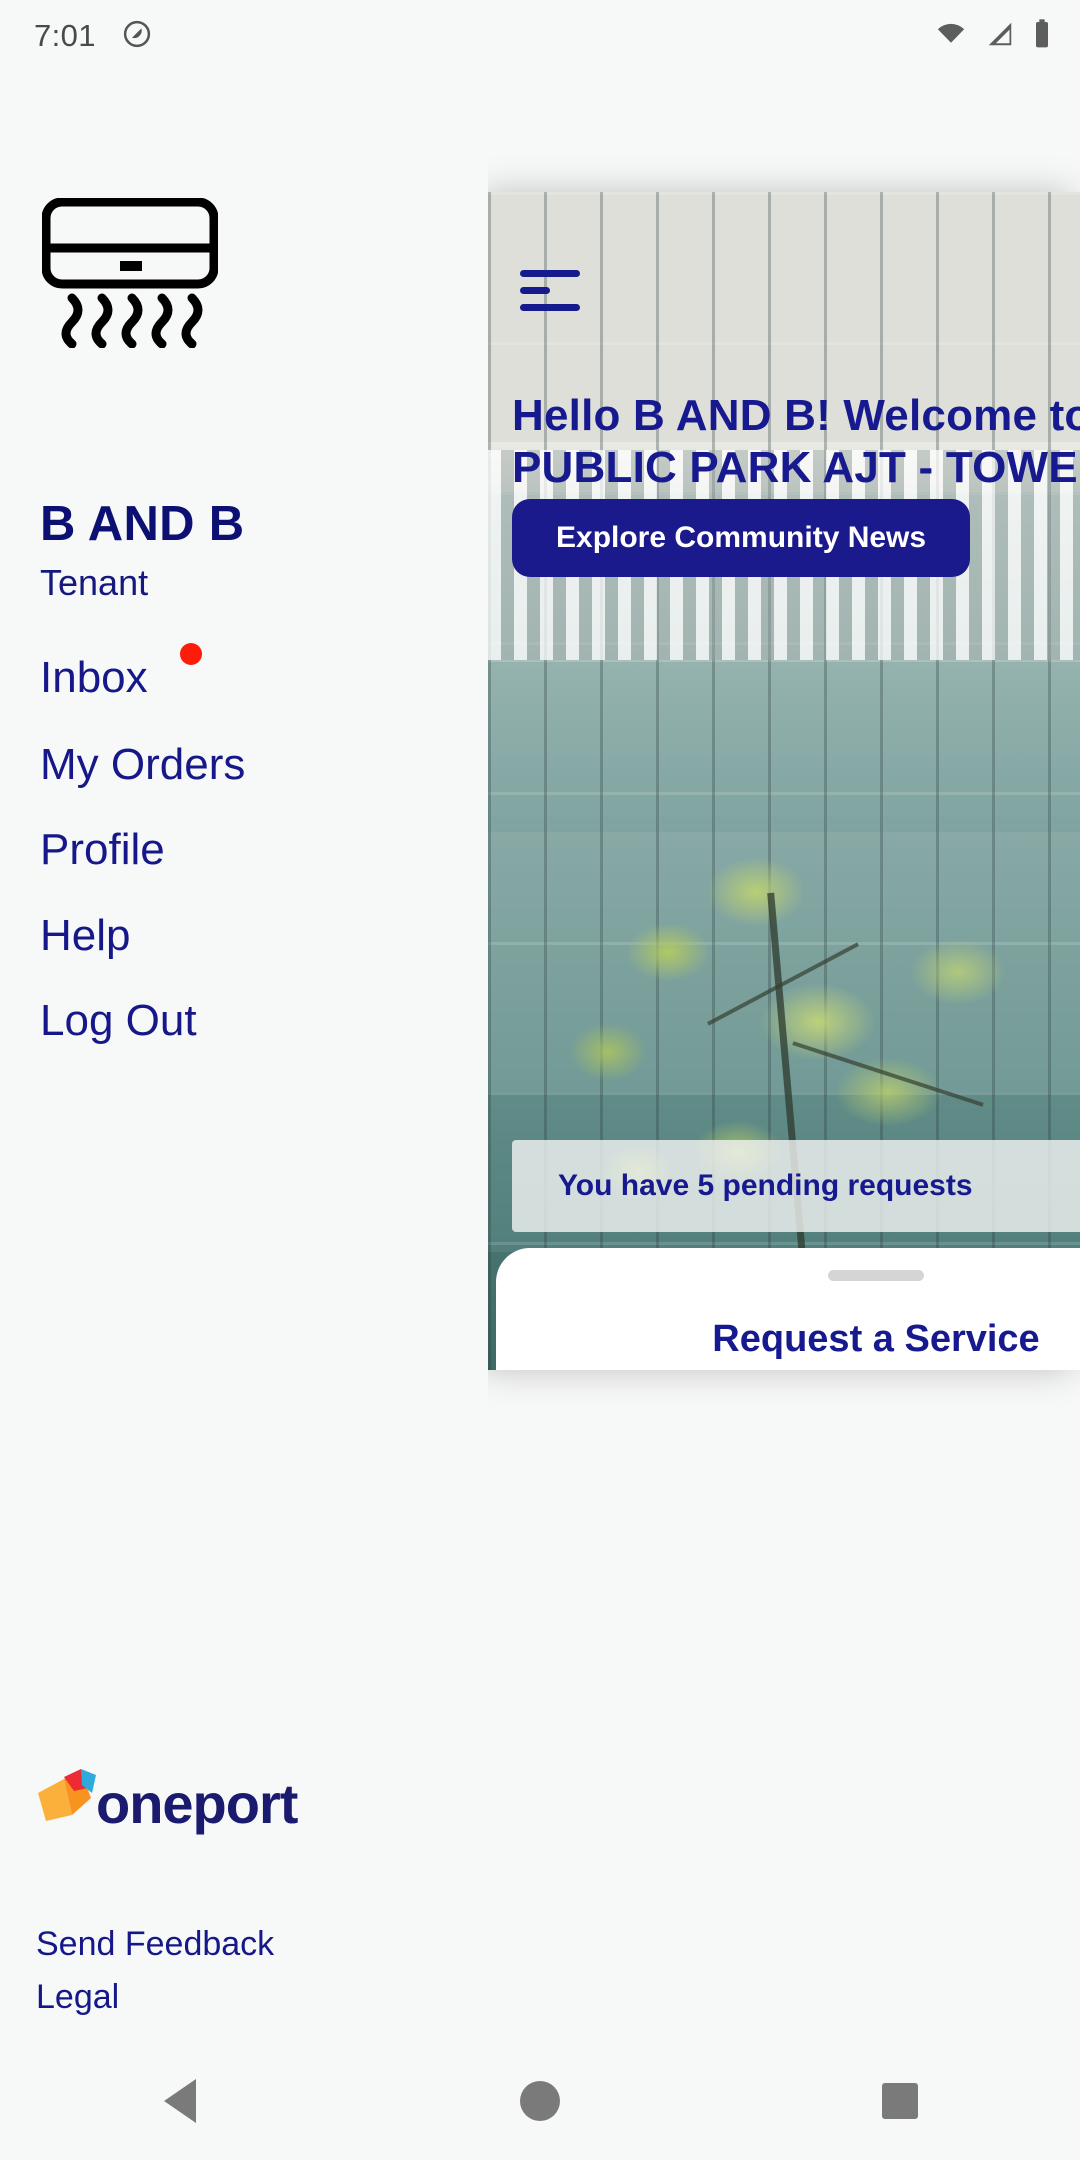  What do you see at coordinates (85, 936) in the screenshot?
I see `drawer-item-help: Help` at bounding box center [85, 936].